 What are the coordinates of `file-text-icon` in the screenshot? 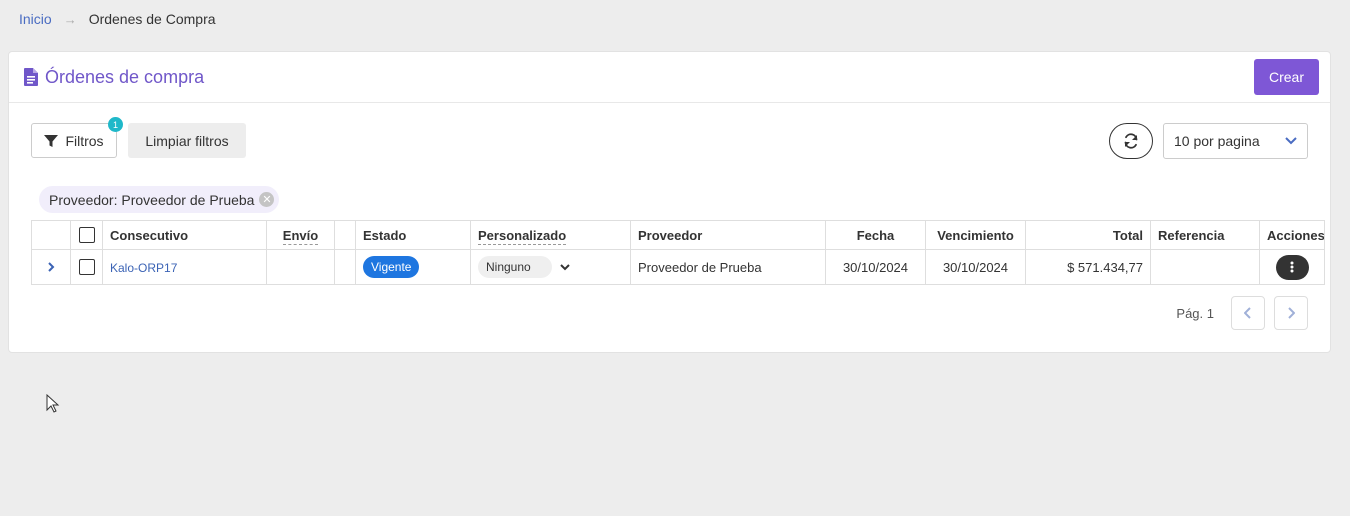 It's located at (31, 77).